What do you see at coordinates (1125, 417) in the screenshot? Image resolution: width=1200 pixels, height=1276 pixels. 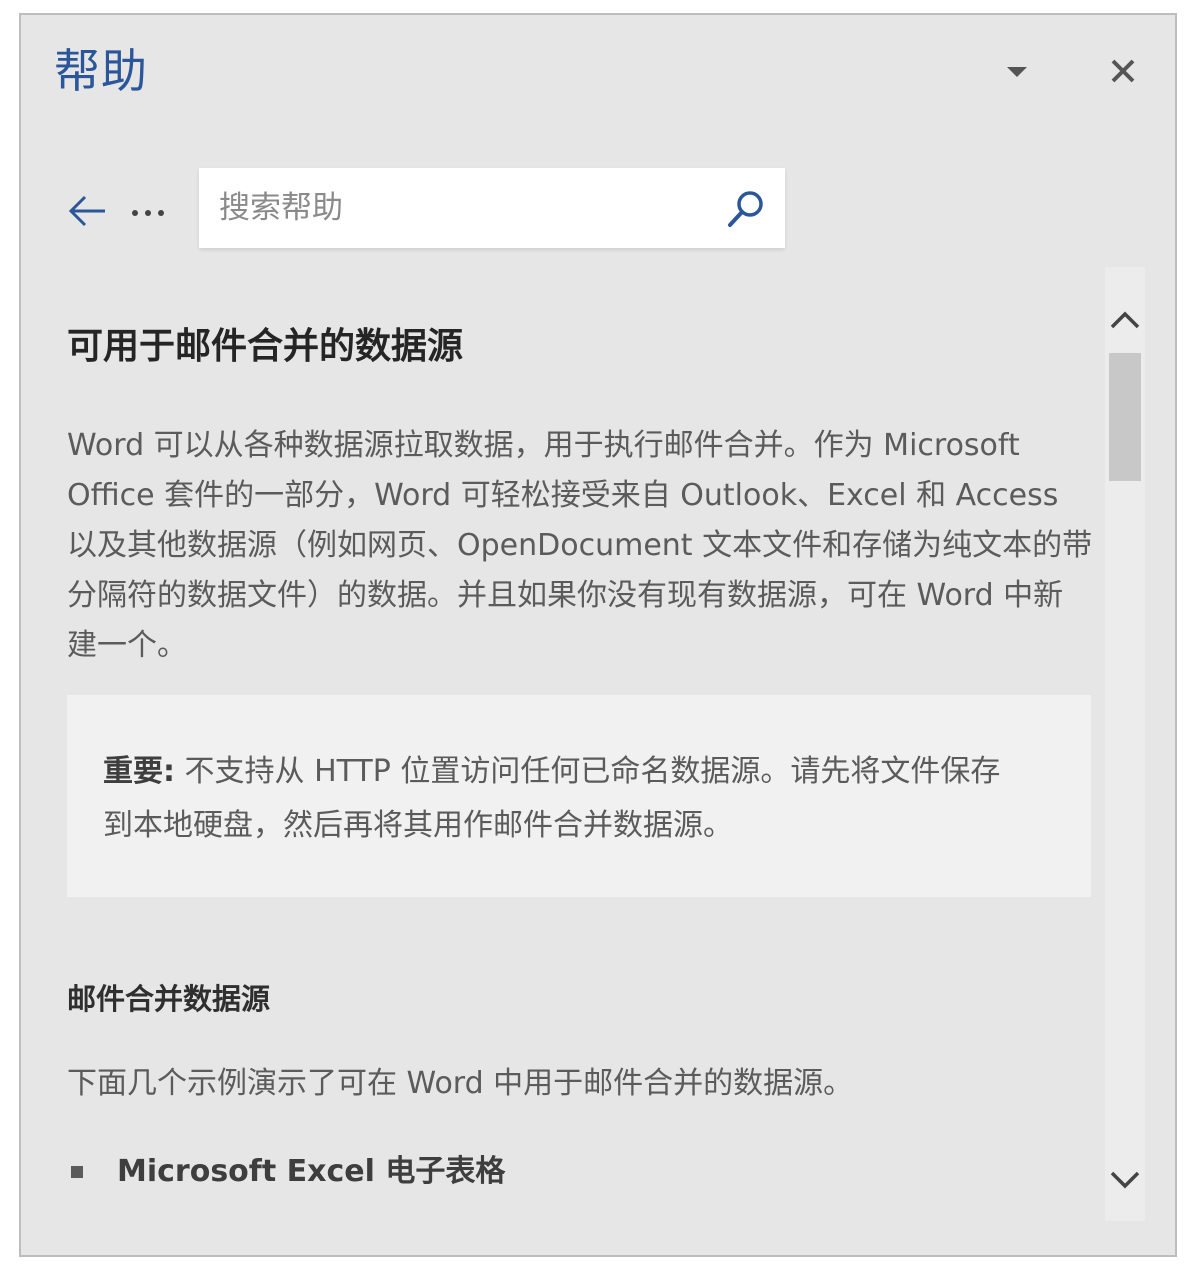 I see `scroll-thumb` at bounding box center [1125, 417].